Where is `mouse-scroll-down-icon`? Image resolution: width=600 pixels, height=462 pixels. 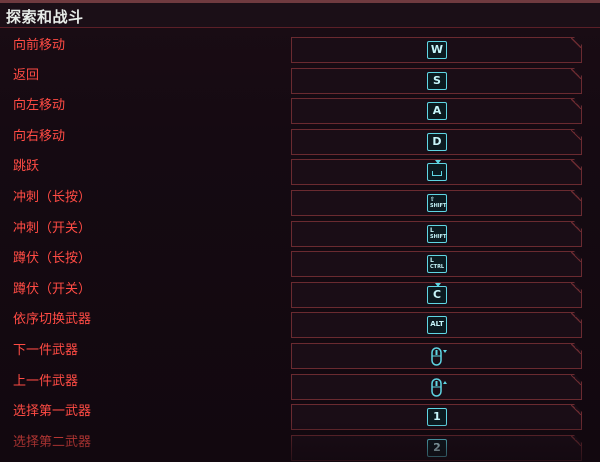
mouse-scroll-down-icon is located at coordinates (440, 357).